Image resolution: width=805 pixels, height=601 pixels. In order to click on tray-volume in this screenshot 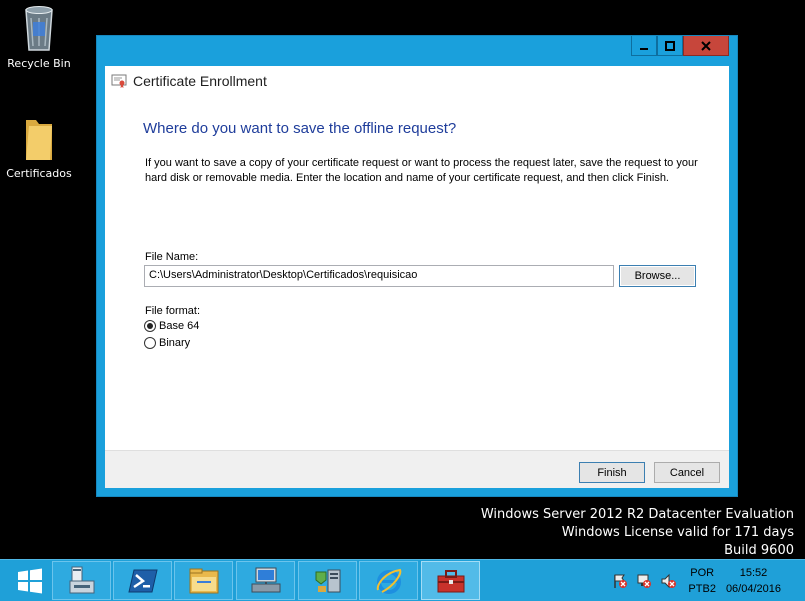, I will do `click(668, 581)`.